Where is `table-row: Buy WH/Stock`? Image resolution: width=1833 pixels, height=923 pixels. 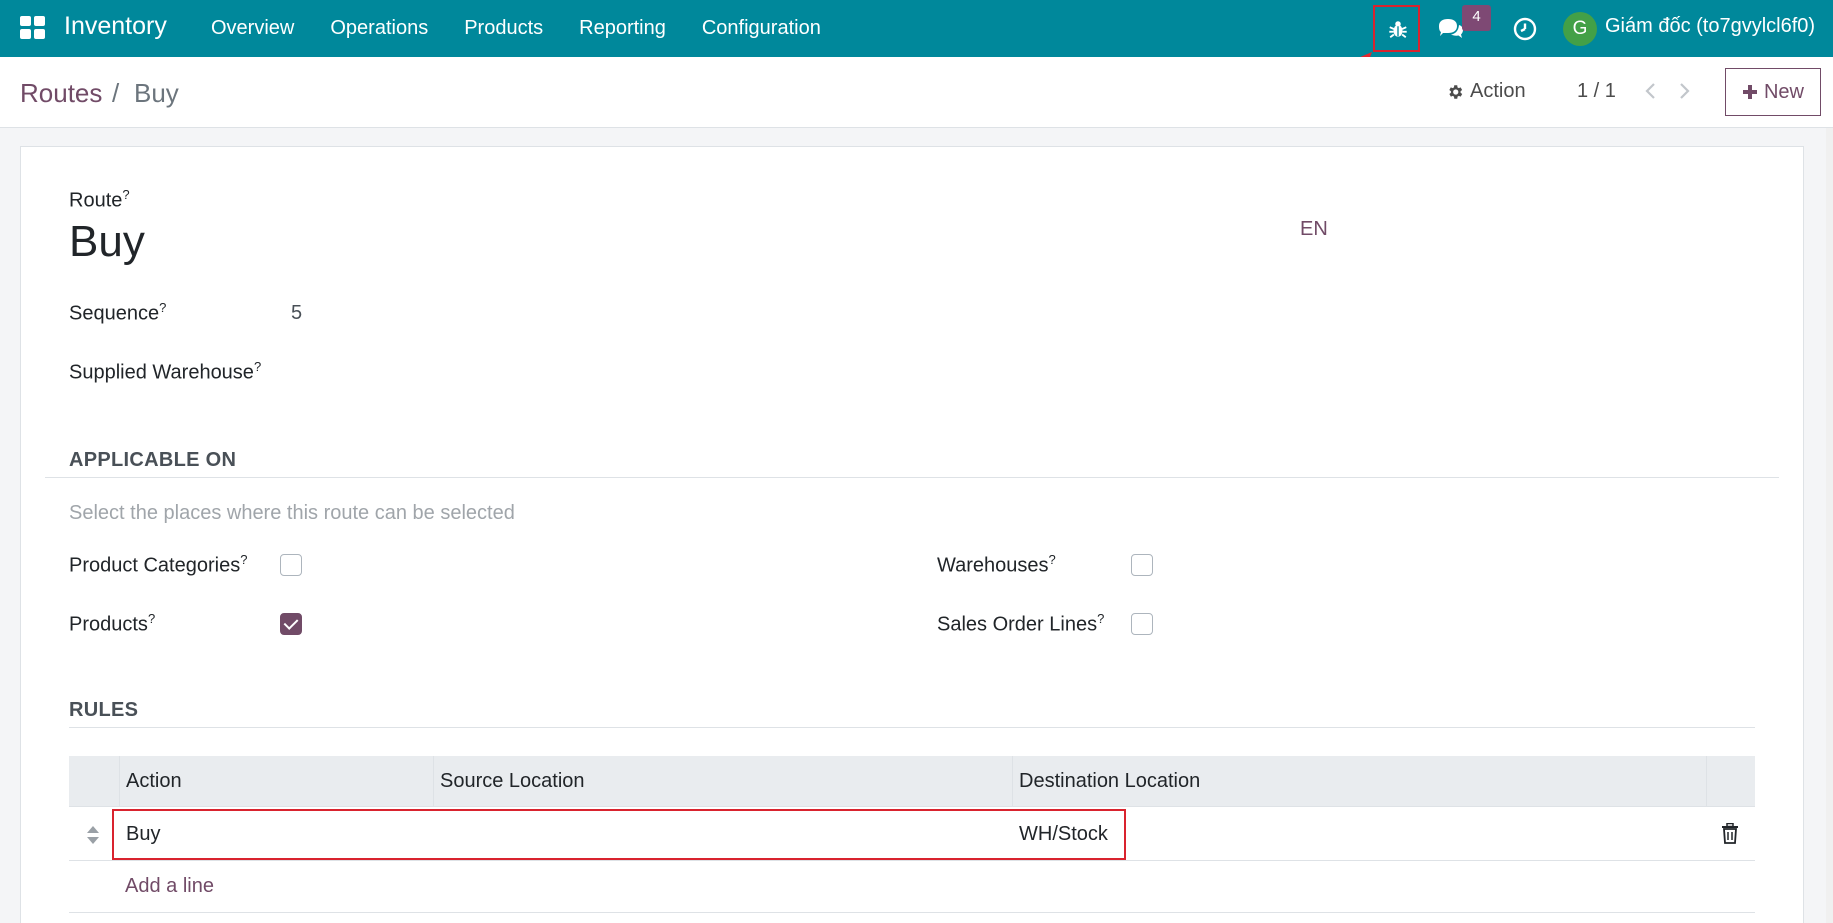
table-row: Buy WH/Stock is located at coordinates (912, 834).